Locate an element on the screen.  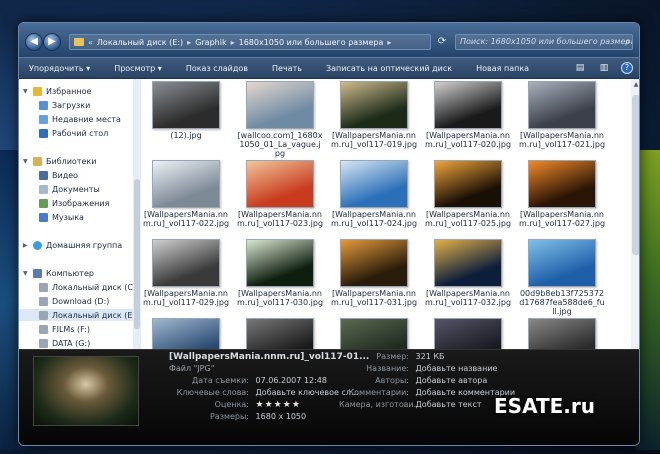
star-icon is located at coordinates (37, 91).